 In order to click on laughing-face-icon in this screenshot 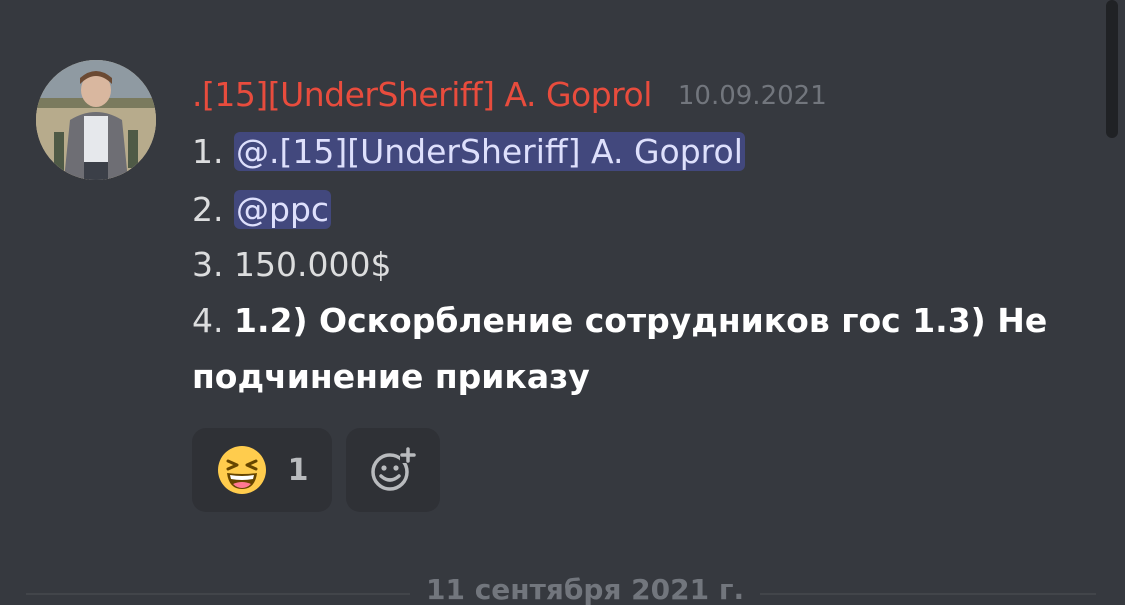, I will do `click(241, 470)`.